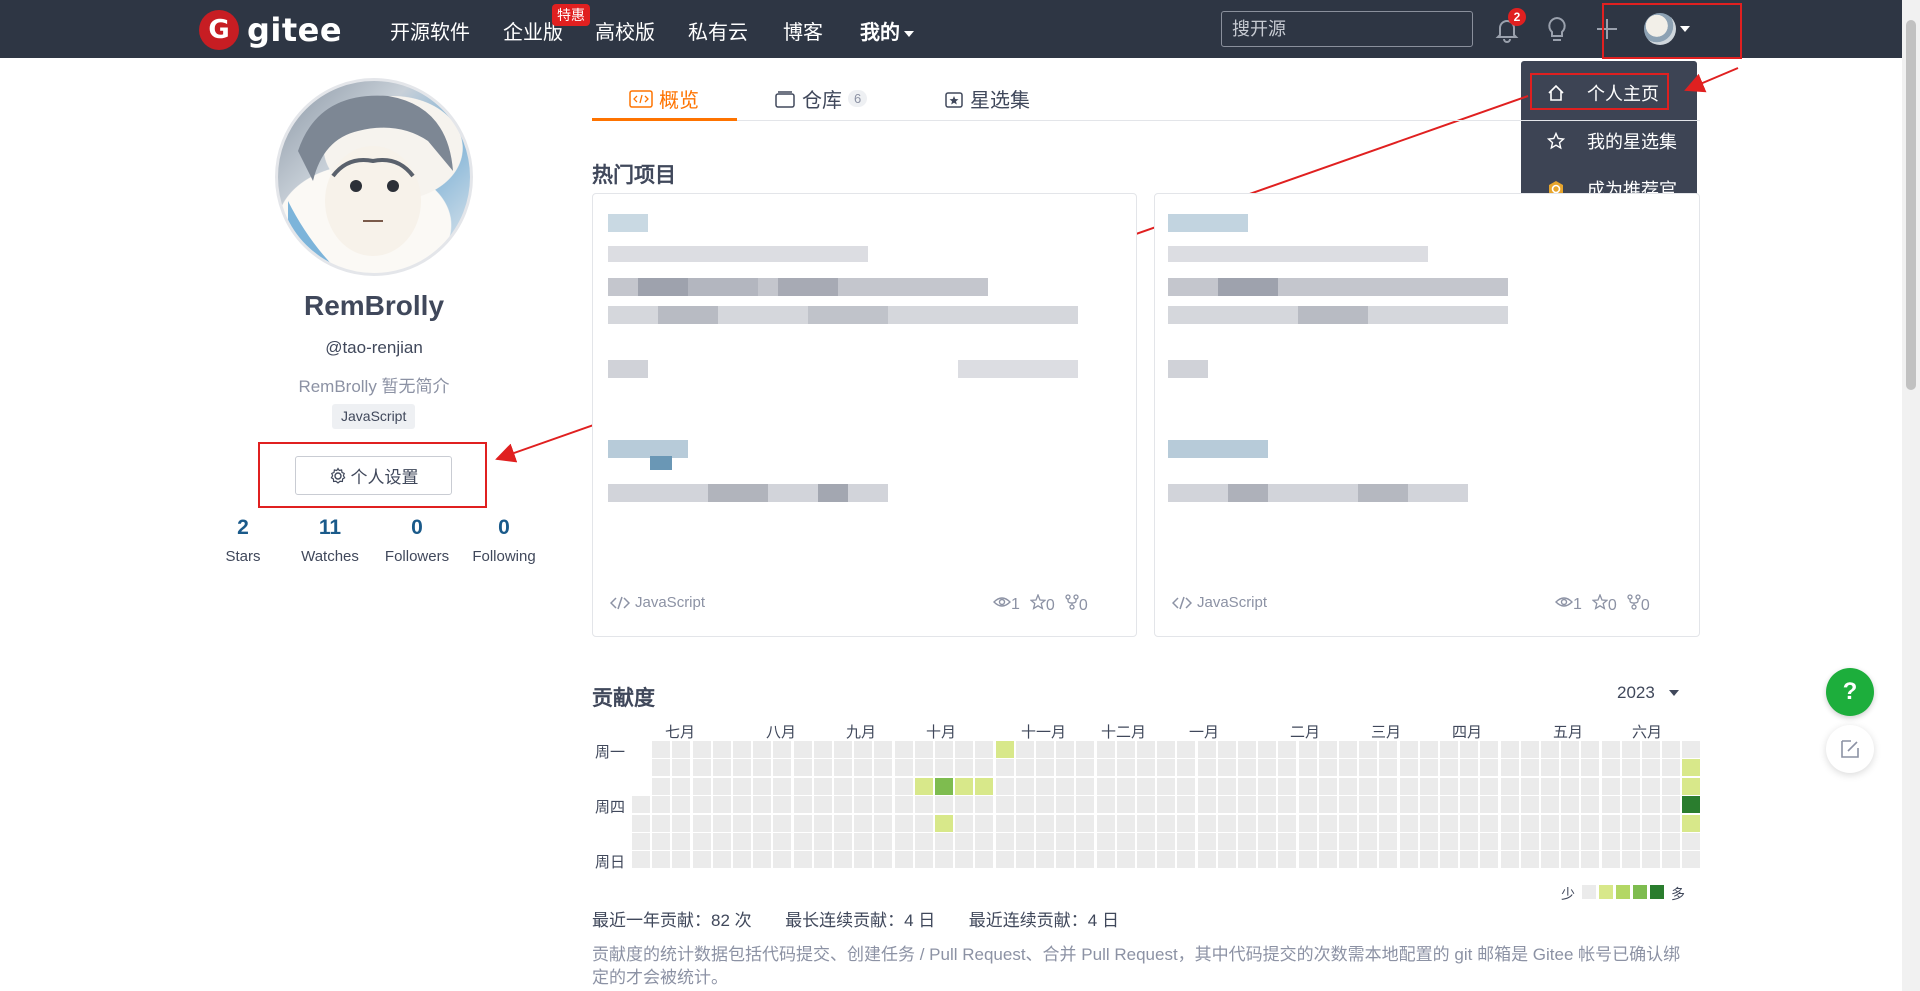  What do you see at coordinates (504, 540) in the screenshot?
I see `stat-following: 0 Following` at bounding box center [504, 540].